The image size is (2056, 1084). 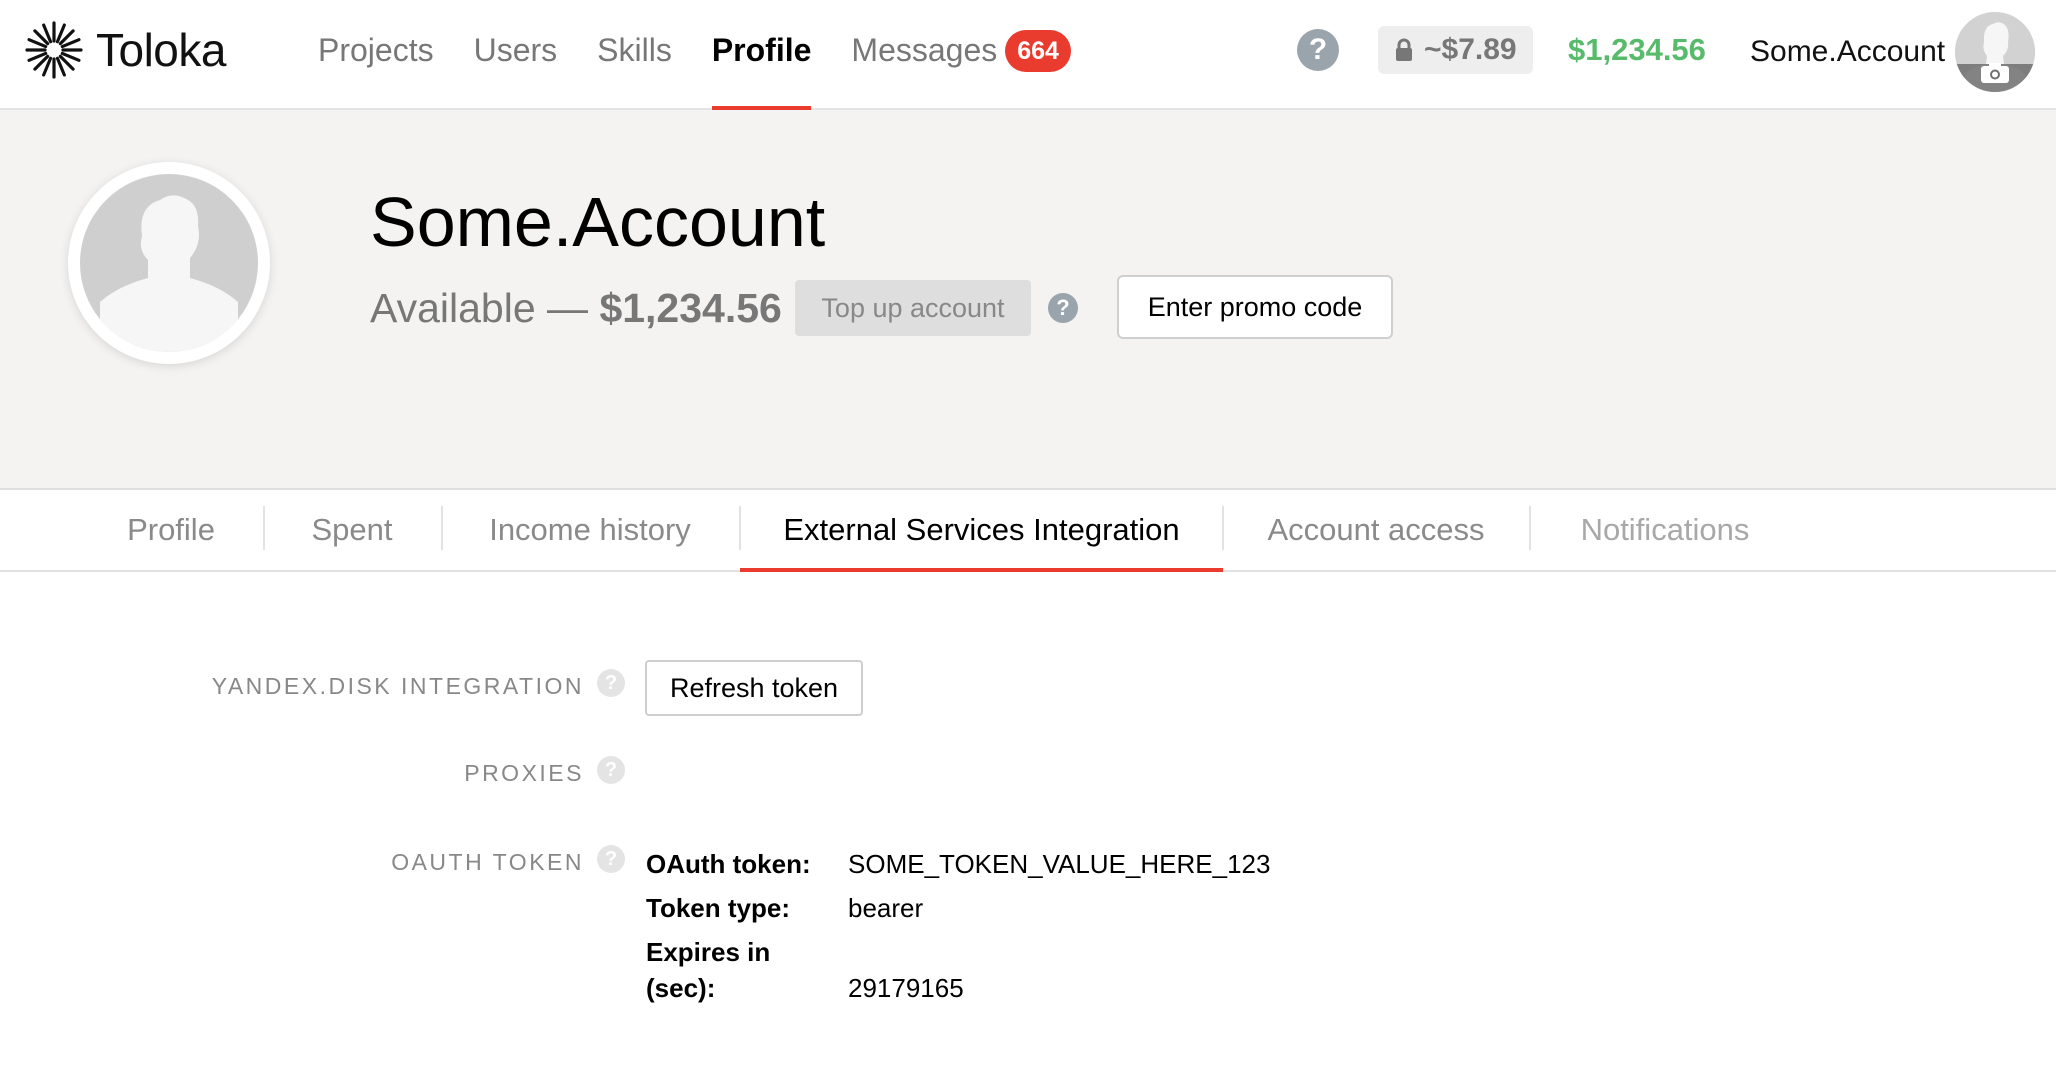 I want to click on avatar, so click(x=1995, y=52).